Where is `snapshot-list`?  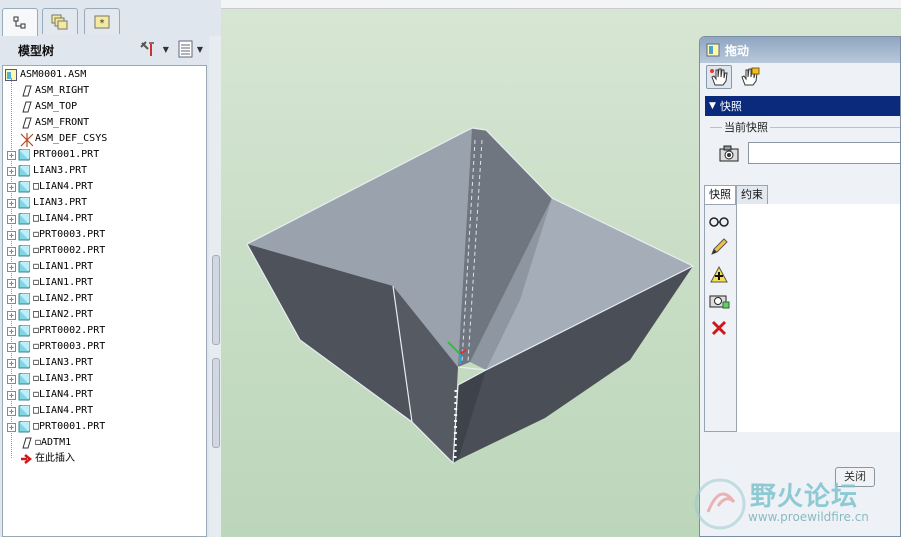
snapshot-list is located at coordinates (818, 318).